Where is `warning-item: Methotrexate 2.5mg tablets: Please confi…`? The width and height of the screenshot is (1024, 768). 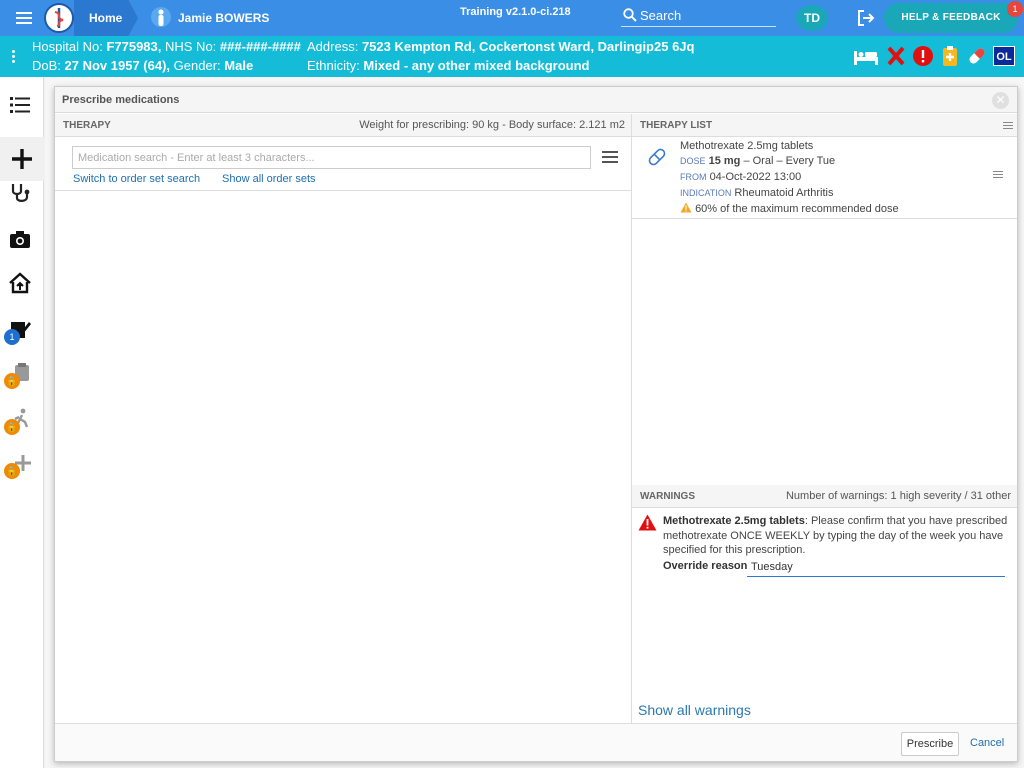 warning-item: Methotrexate 2.5mg tablets: Please confi… is located at coordinates (824, 544).